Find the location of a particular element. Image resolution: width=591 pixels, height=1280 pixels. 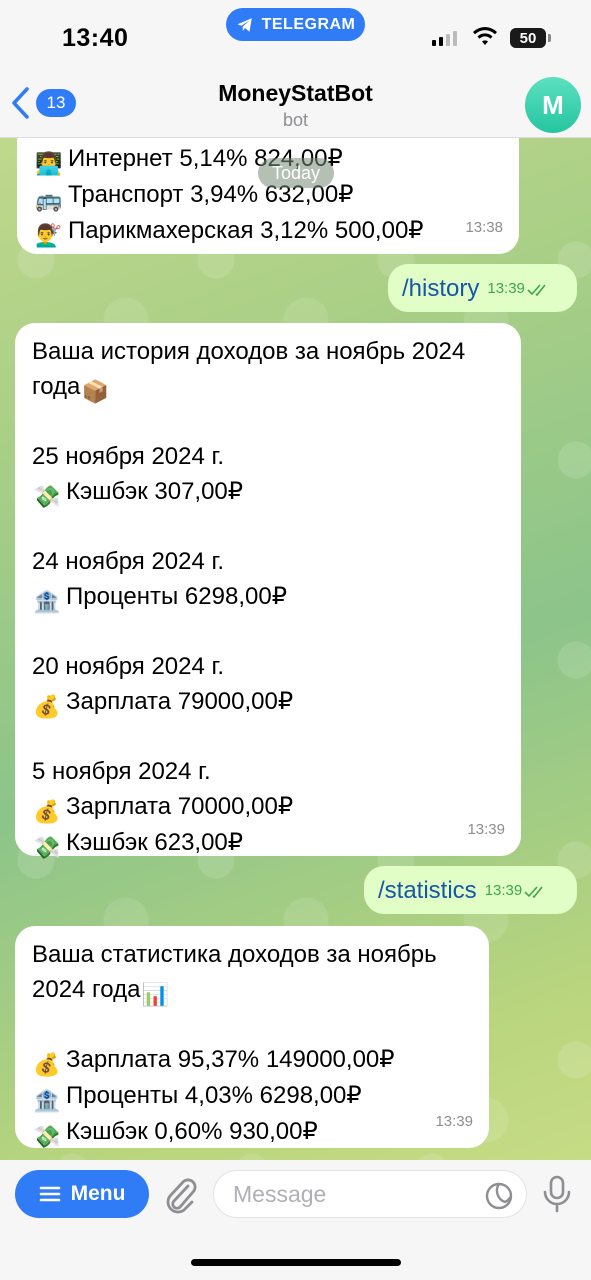

home-indicator is located at coordinates (296, 1262).